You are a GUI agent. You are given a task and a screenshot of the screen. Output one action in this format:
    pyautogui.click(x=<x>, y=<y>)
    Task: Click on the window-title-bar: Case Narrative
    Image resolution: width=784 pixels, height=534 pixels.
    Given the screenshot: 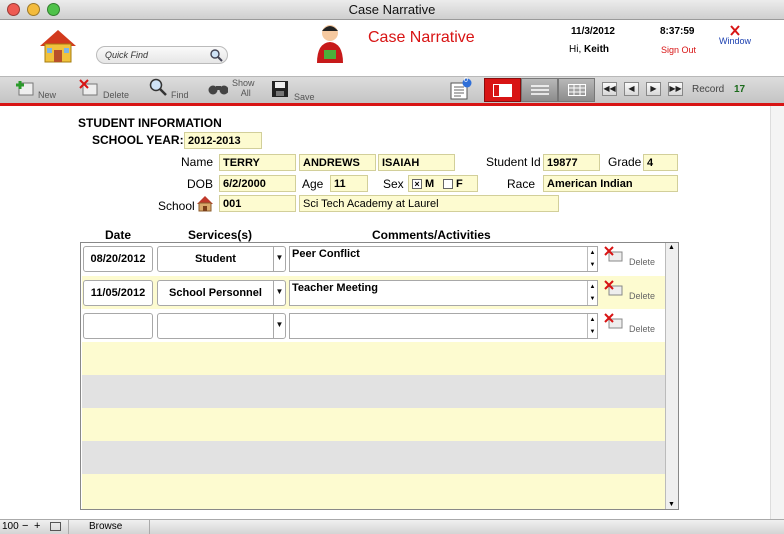 What is the action you would take?
    pyautogui.click(x=392, y=10)
    